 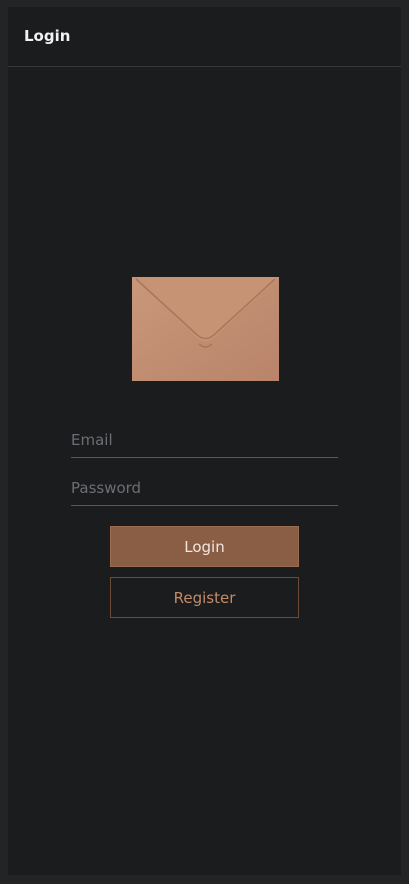 I want to click on register-button-label: Register, so click(x=204, y=597).